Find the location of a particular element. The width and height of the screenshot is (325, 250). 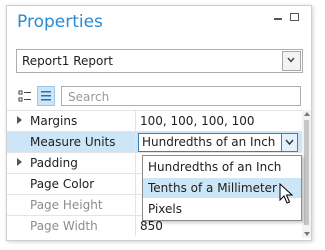

editor-dropdown-button is located at coordinates (289, 142).